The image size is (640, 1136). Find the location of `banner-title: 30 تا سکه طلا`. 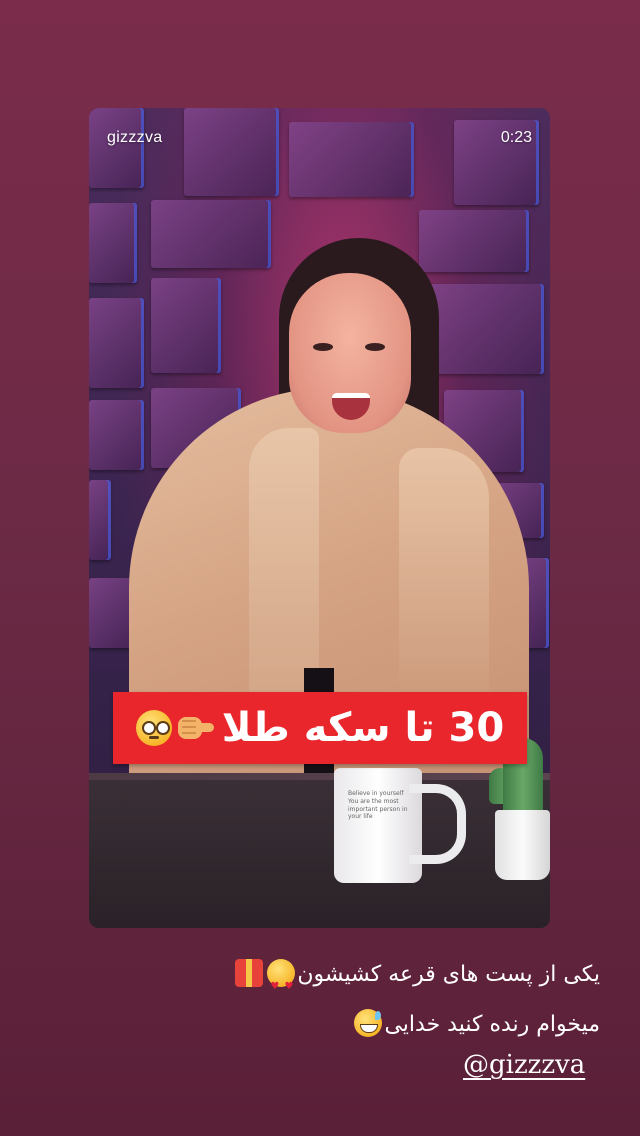

banner-title: 30 تا سکه طلا is located at coordinates (363, 728).